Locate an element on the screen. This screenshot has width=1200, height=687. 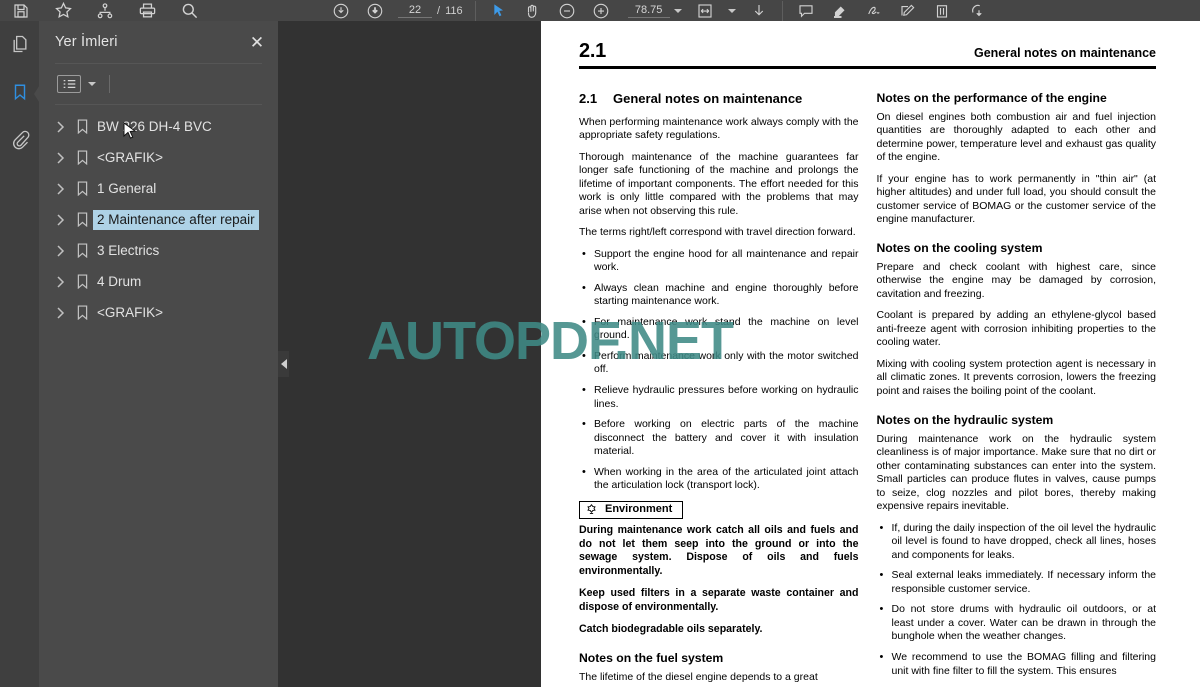
bookmark-item-label: 1 General is located at coordinates (127, 188).